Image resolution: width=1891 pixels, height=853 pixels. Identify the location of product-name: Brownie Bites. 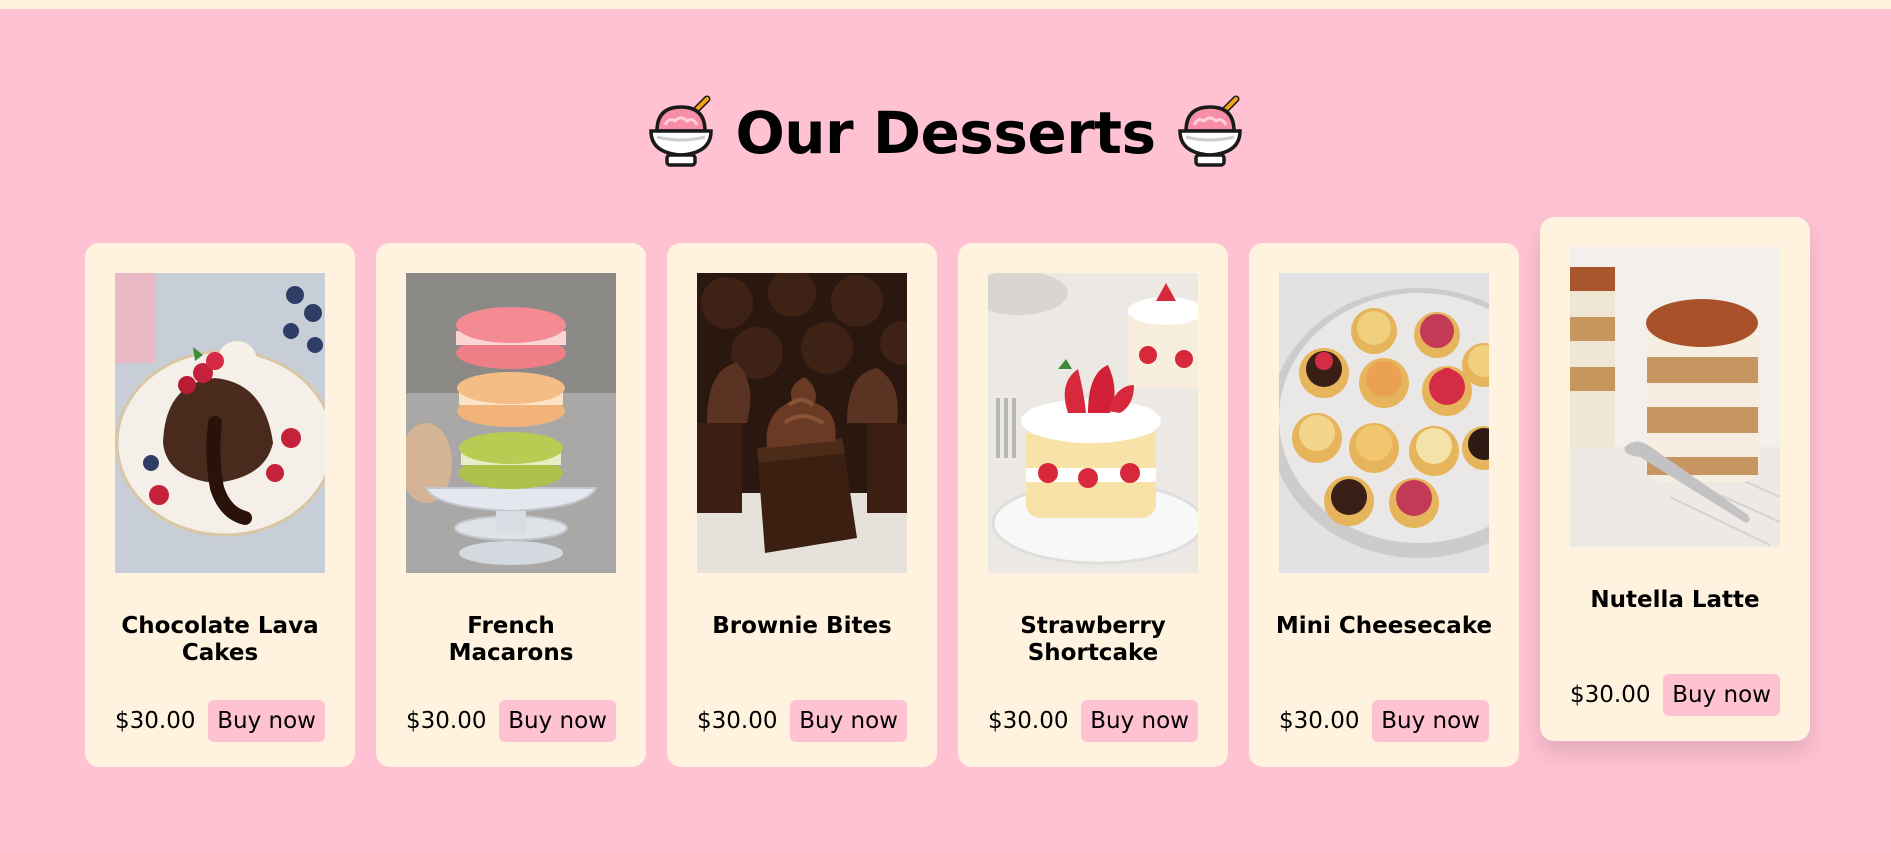
(802, 626).